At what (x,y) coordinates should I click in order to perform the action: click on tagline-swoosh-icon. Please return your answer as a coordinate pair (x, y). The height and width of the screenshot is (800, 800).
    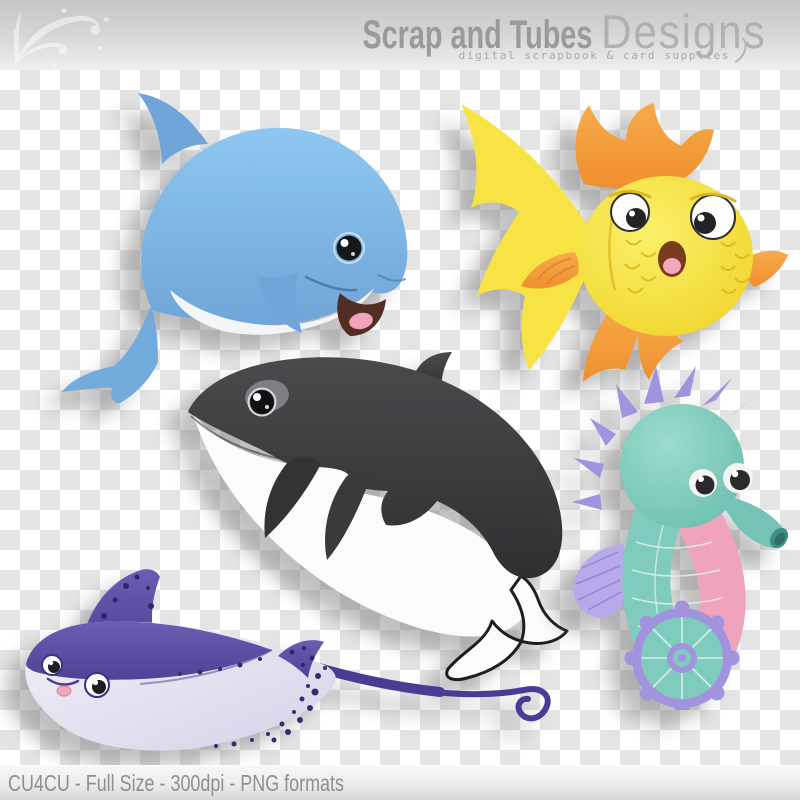
    Looking at the image, I should click on (740, 50).